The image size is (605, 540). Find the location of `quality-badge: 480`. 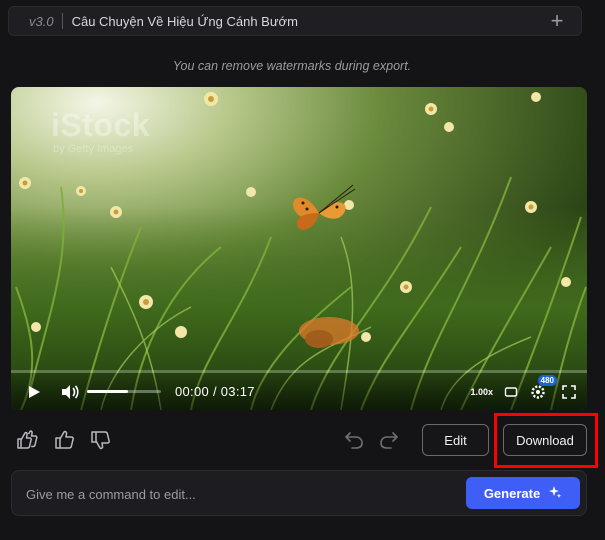

quality-badge: 480 is located at coordinates (547, 380).